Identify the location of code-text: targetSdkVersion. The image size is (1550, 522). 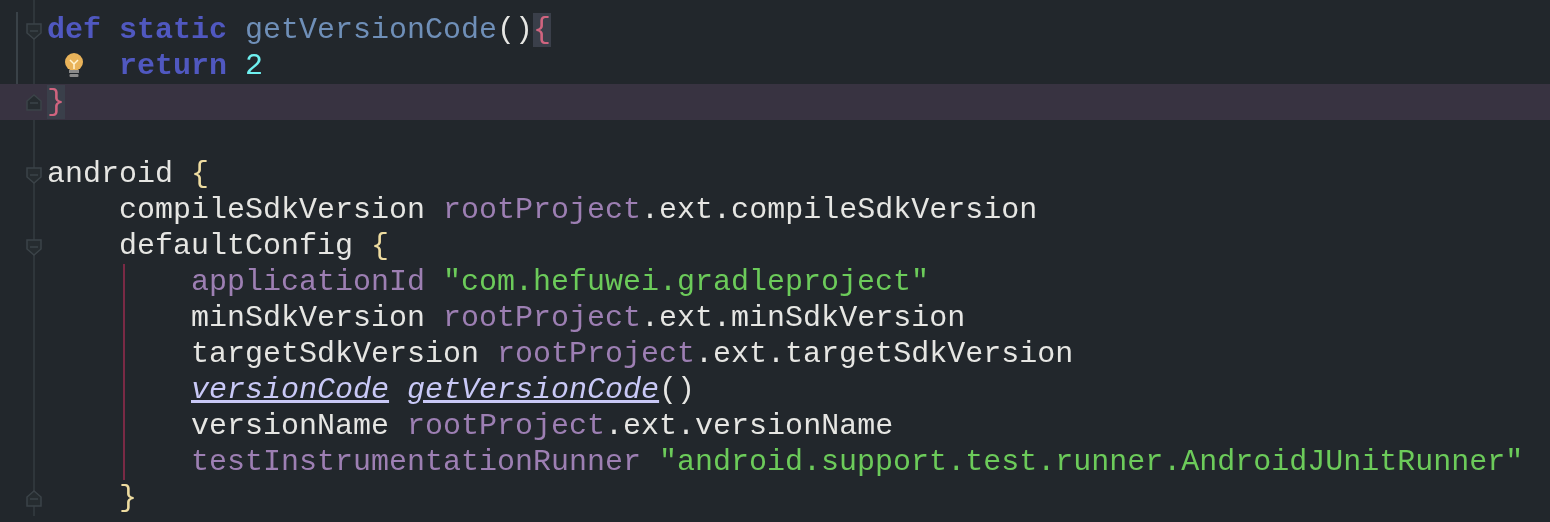
(335, 354).